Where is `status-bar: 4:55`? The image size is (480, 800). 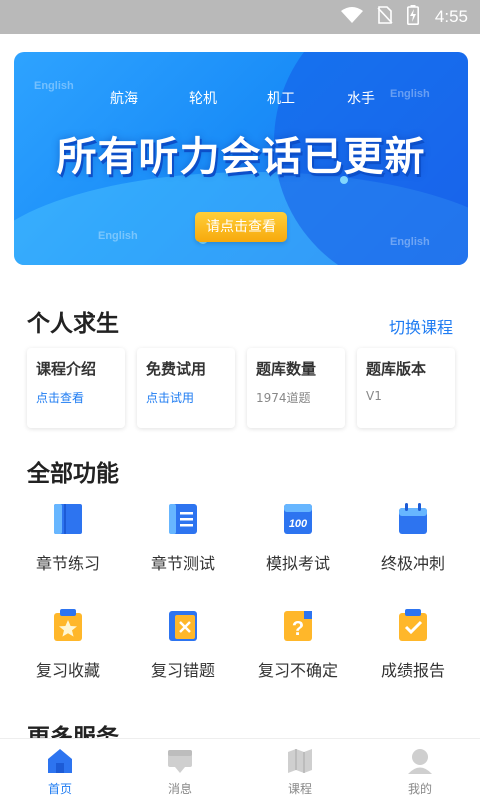 status-bar: 4:55 is located at coordinates (240, 17).